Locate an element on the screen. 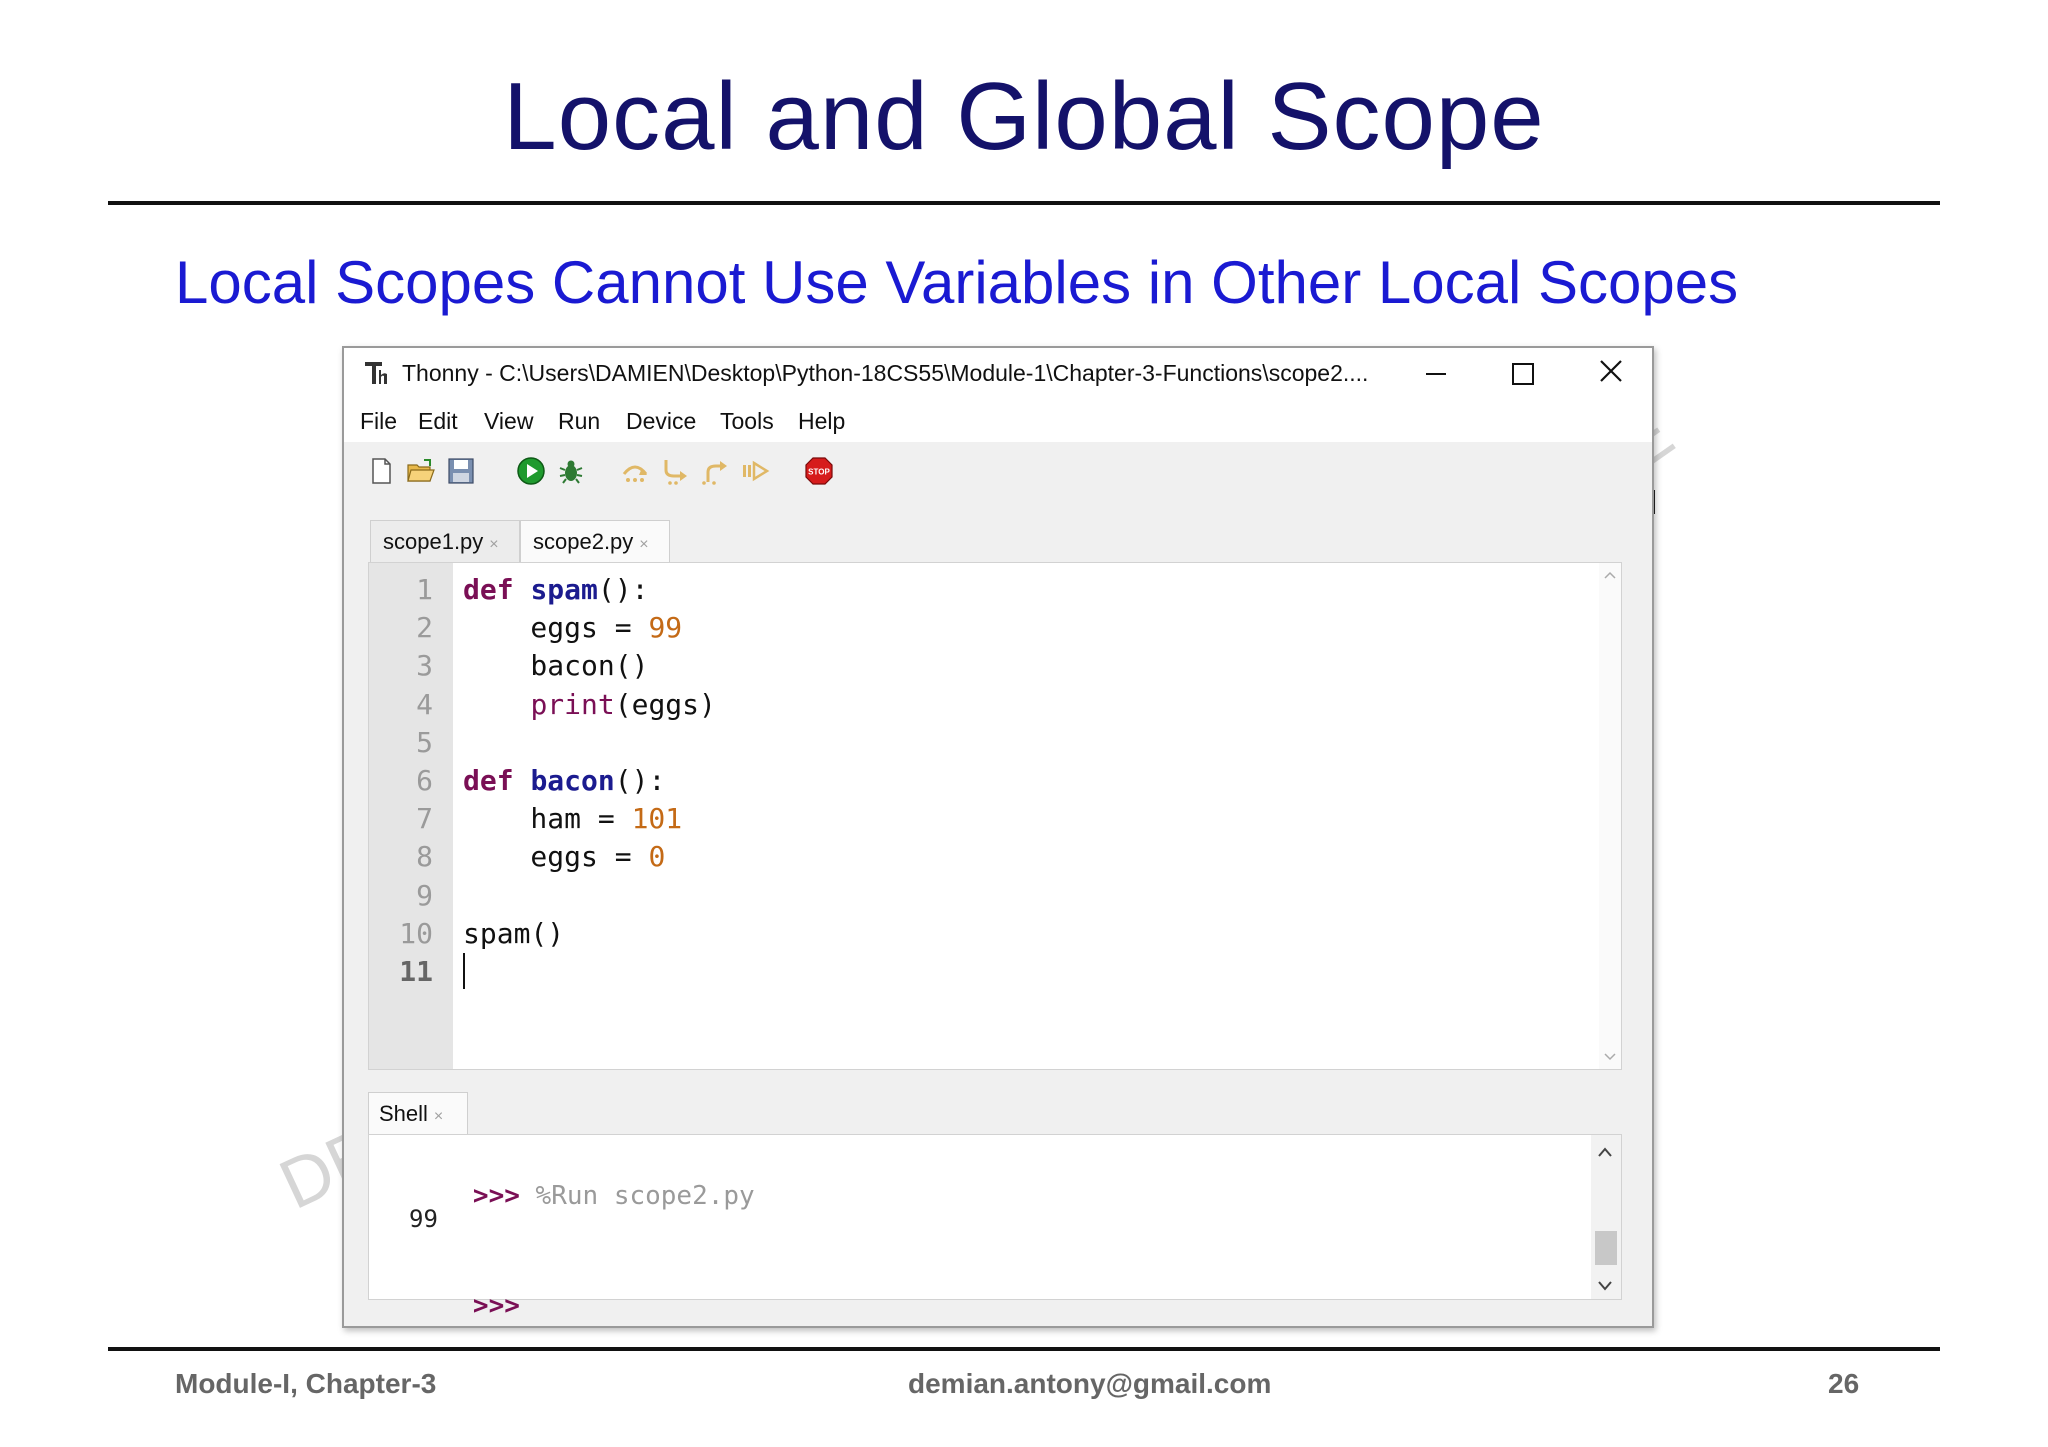 The height and width of the screenshot is (1447, 2048). menu-bar: File Edit View Run Device Tools Help is located at coordinates (998, 420).